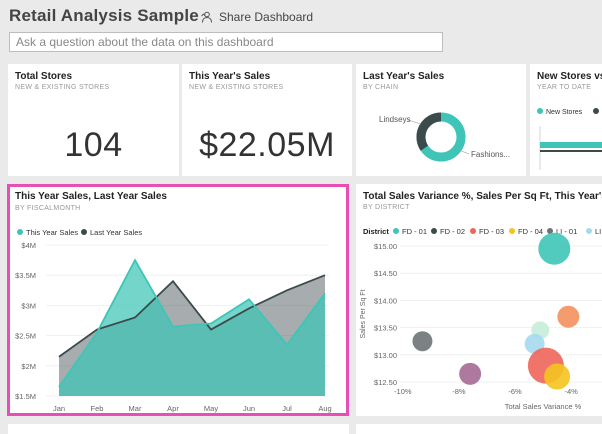 This screenshot has width=602, height=434. What do you see at coordinates (178, 429) in the screenshot?
I see `tile-bottom-left` at bounding box center [178, 429].